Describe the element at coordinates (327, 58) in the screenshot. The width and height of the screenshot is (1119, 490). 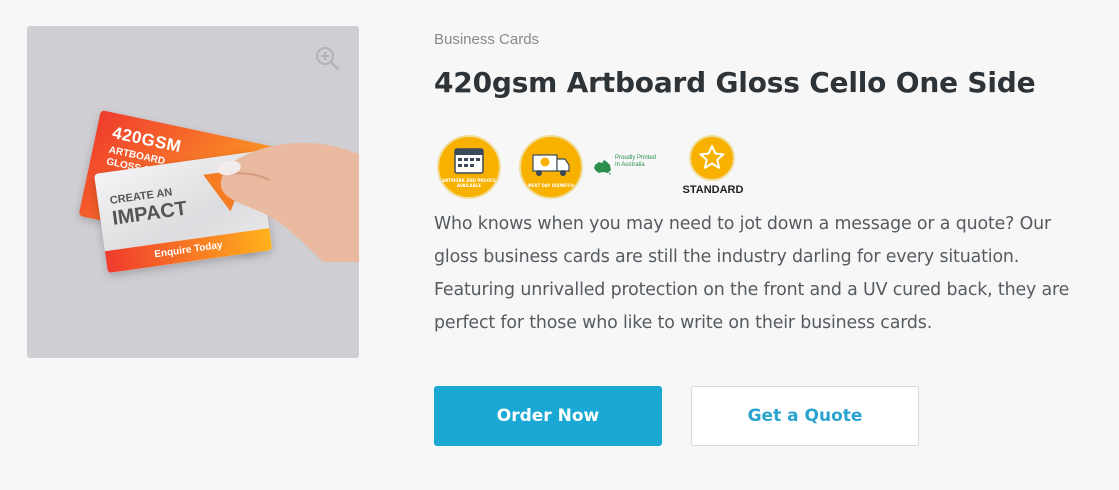
I see `zoom-in-icon` at that location.